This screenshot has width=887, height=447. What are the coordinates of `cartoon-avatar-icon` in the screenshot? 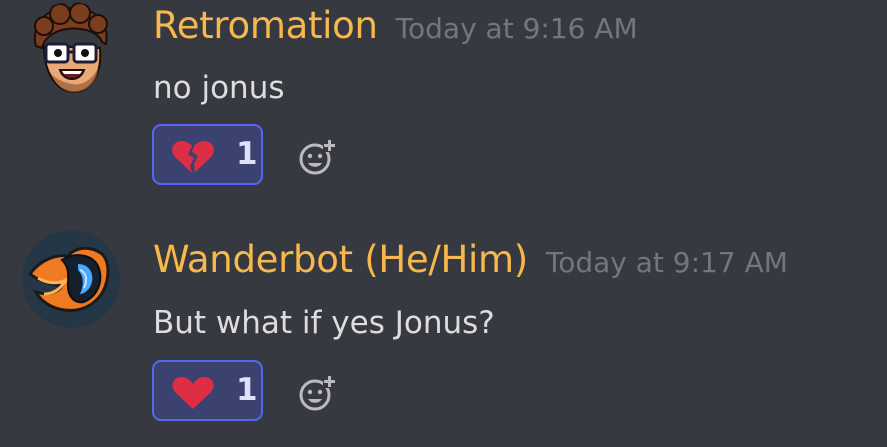 It's located at (71, 51).